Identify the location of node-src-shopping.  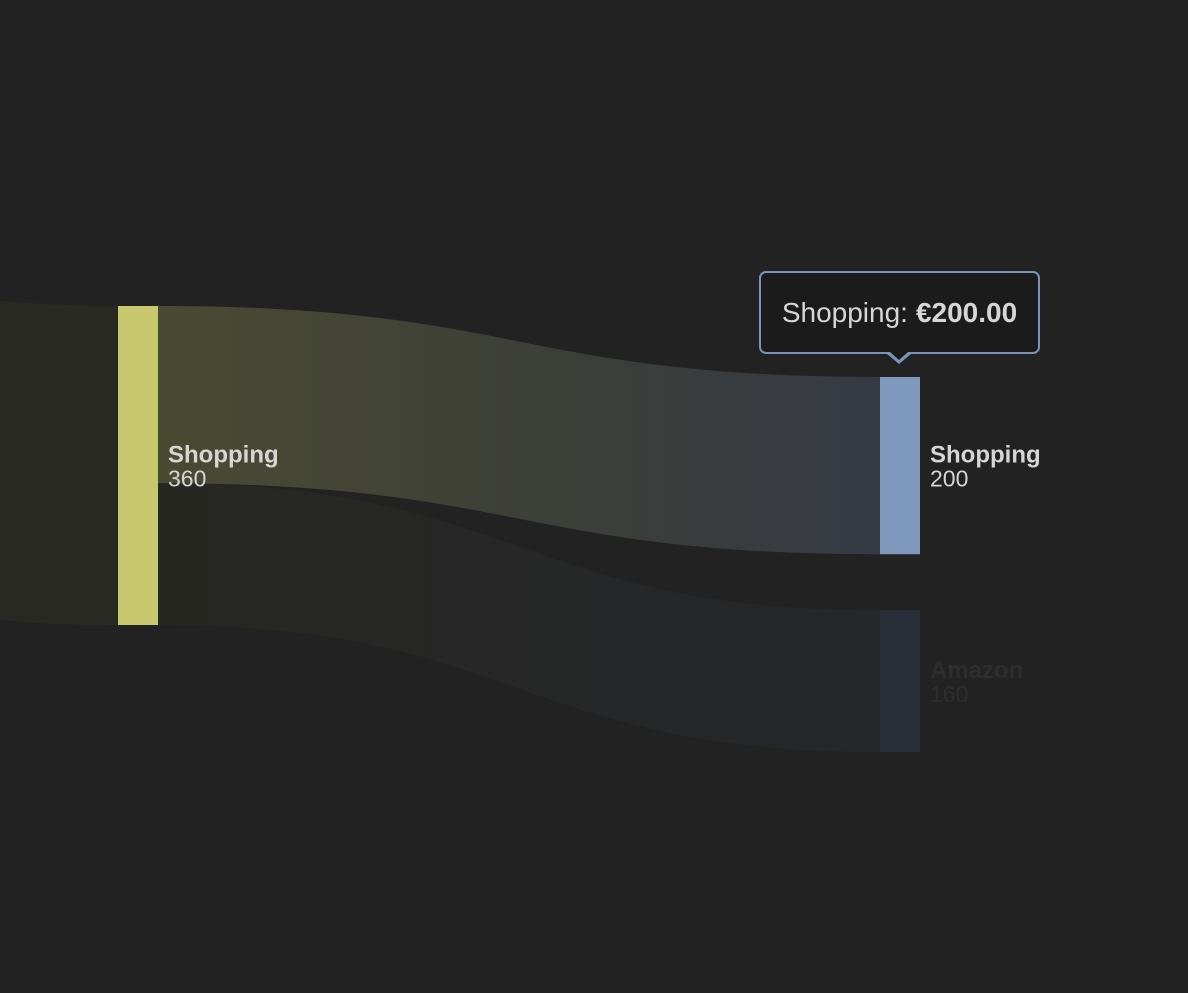
(138, 465).